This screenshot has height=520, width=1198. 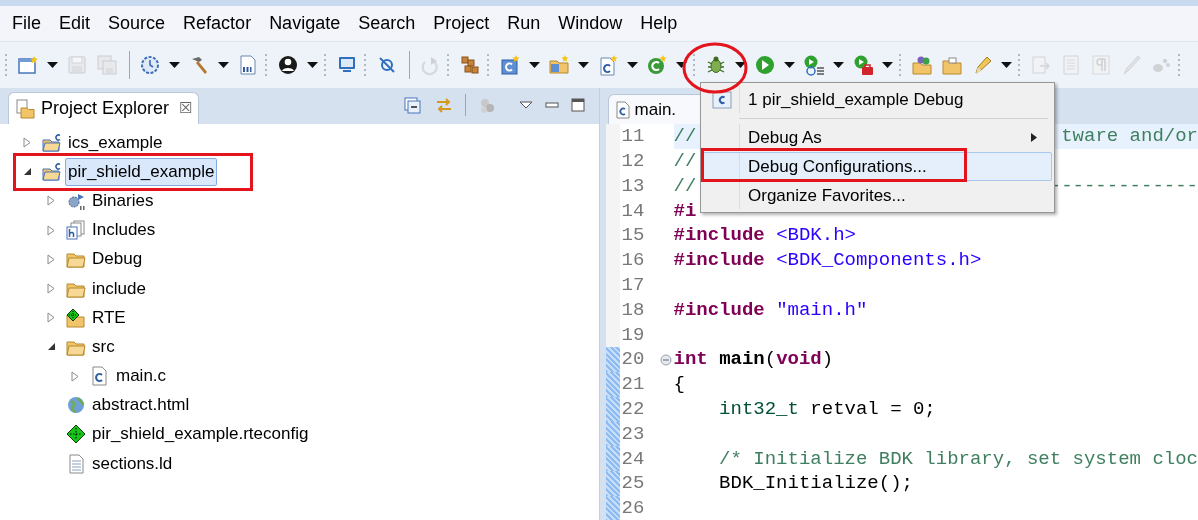 I want to click on collapse-all-icon, so click(x=412, y=105).